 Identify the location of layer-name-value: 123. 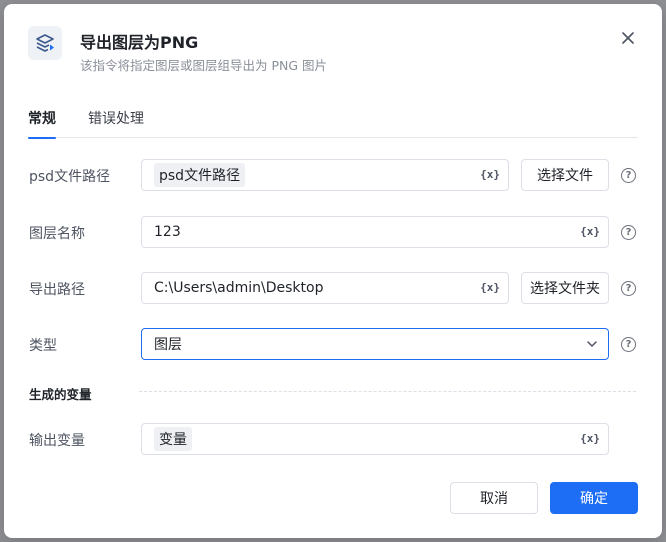
(167, 232).